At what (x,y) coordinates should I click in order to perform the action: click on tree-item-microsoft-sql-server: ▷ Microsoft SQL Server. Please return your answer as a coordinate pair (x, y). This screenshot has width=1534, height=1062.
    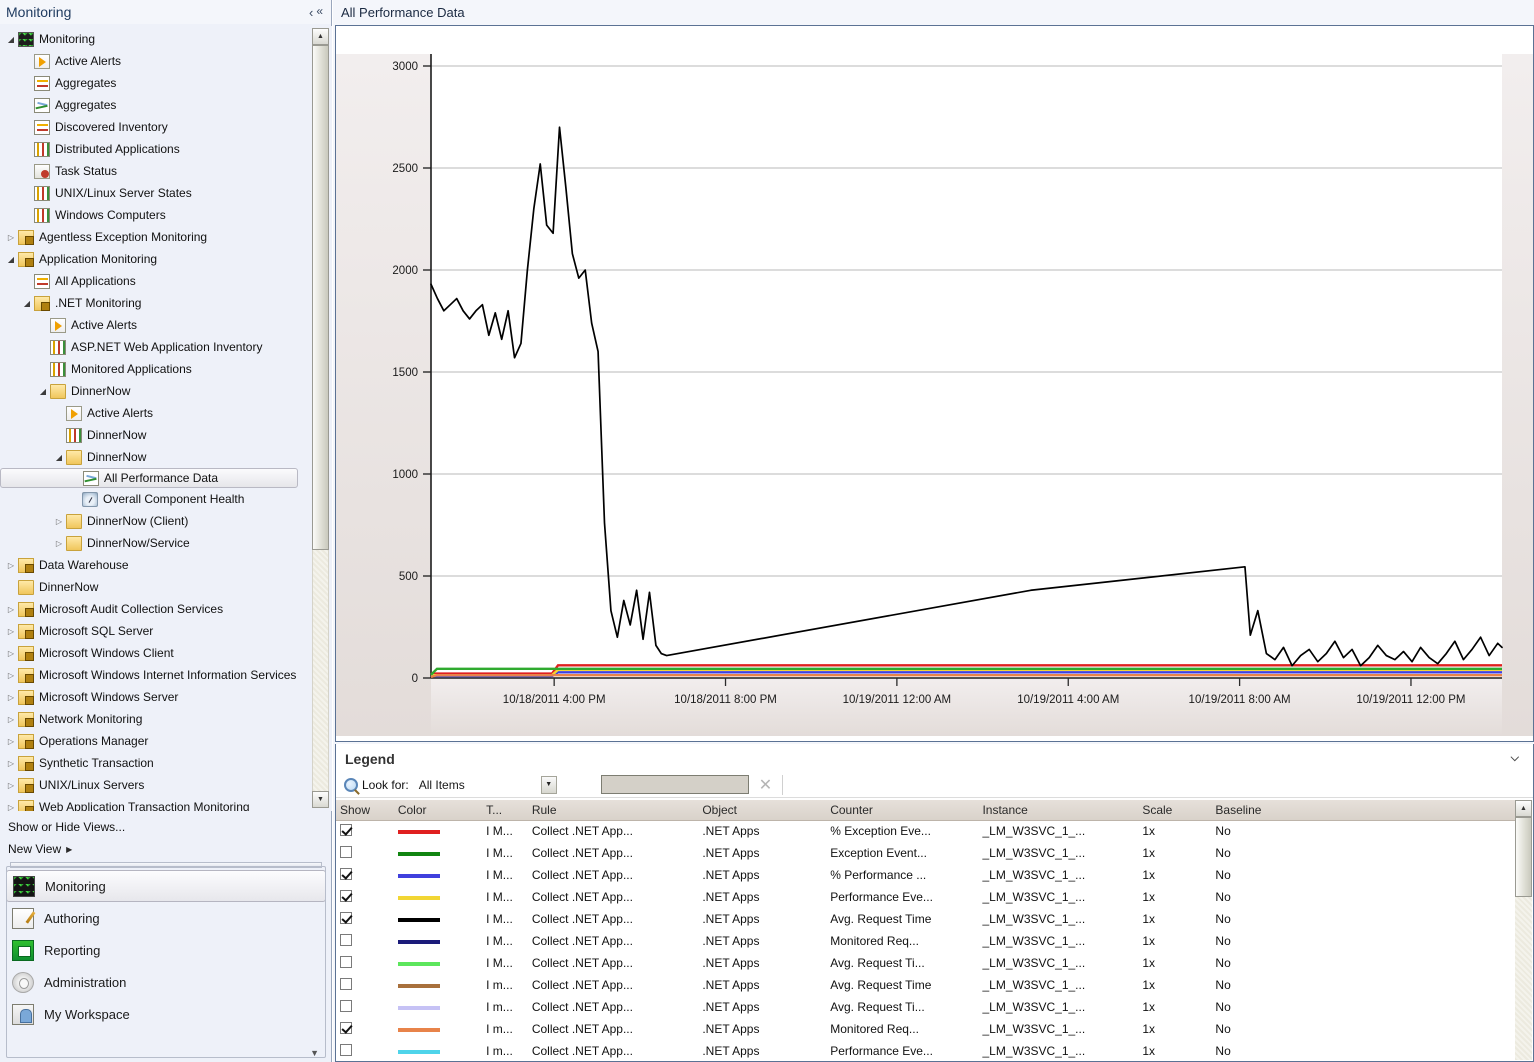
    Looking at the image, I should click on (154, 631).